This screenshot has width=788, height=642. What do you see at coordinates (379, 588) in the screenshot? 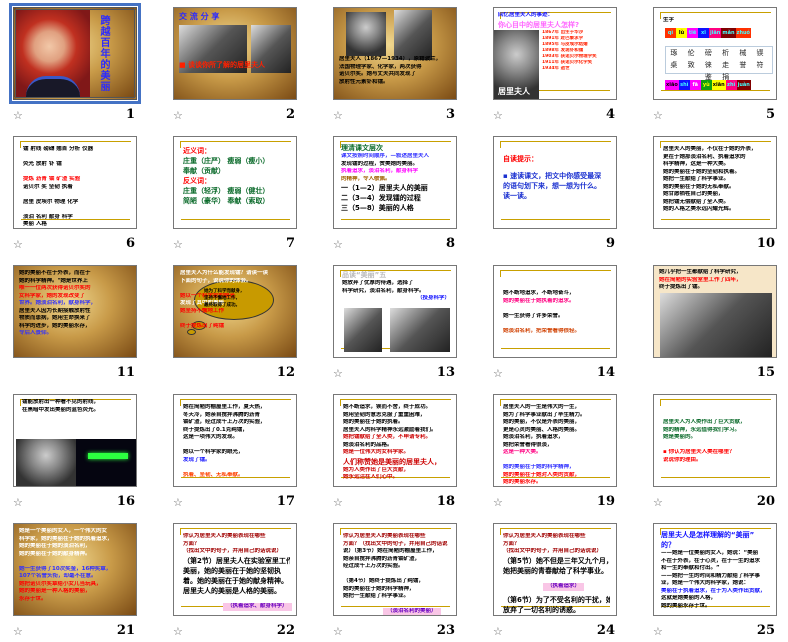
I see `text-line: 她的美丽在于她的科学精神，` at bounding box center [379, 588].